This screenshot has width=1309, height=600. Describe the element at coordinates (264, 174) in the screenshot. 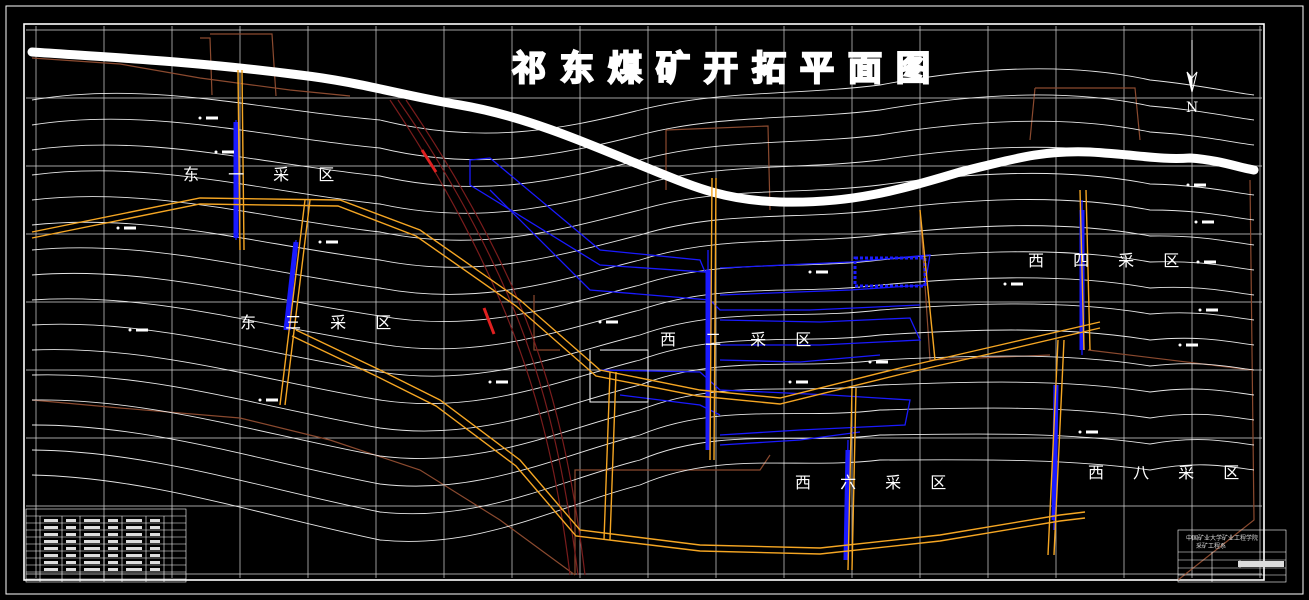

I see `zone-label-east-1: 东 一 采 区` at that location.